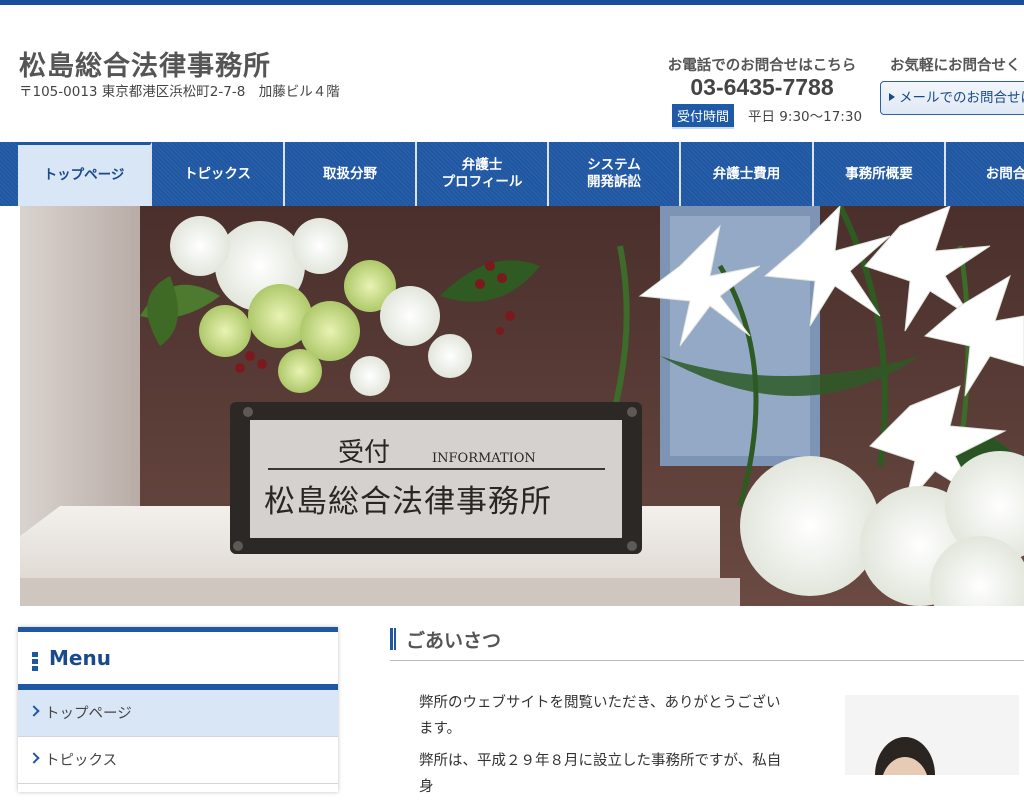 The image size is (1024, 806). What do you see at coordinates (364, 453) in the screenshot?
I see `sign-reception-text: 受付` at bounding box center [364, 453].